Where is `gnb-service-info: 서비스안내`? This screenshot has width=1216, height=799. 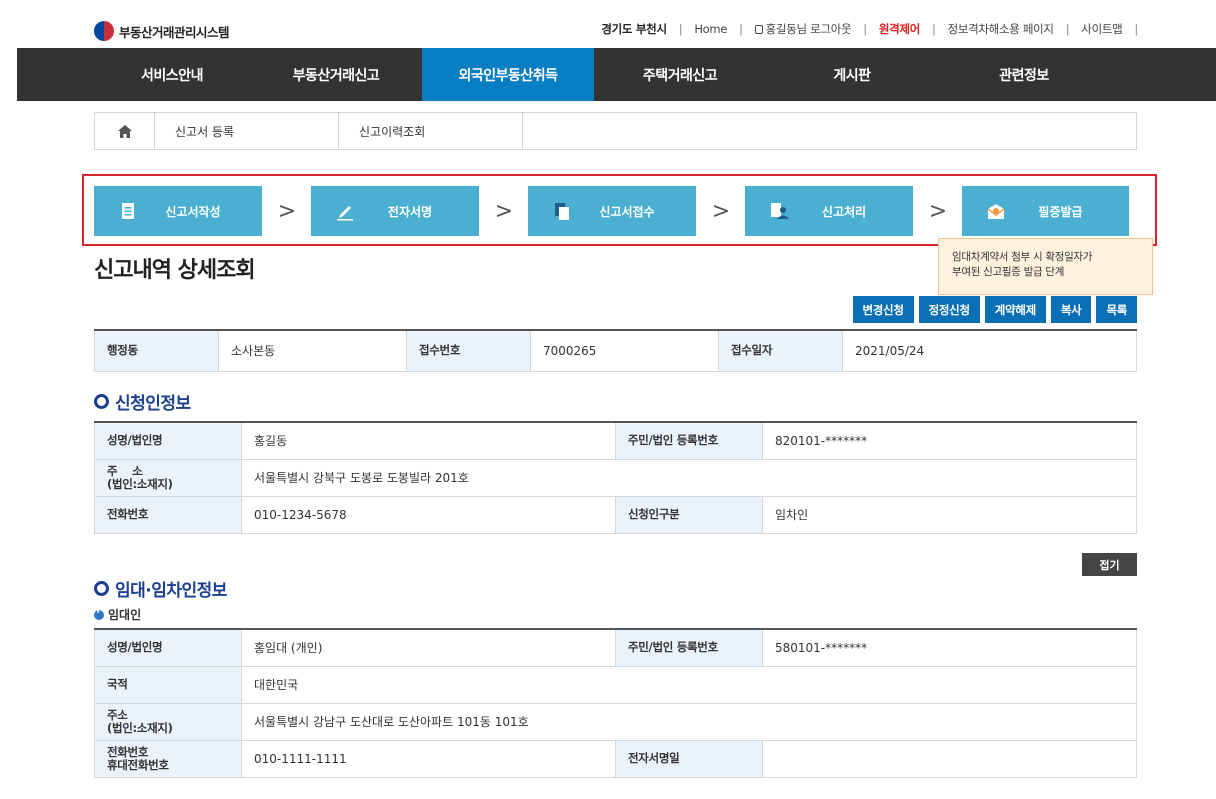 gnb-service-info: 서비스안내 is located at coordinates (172, 74).